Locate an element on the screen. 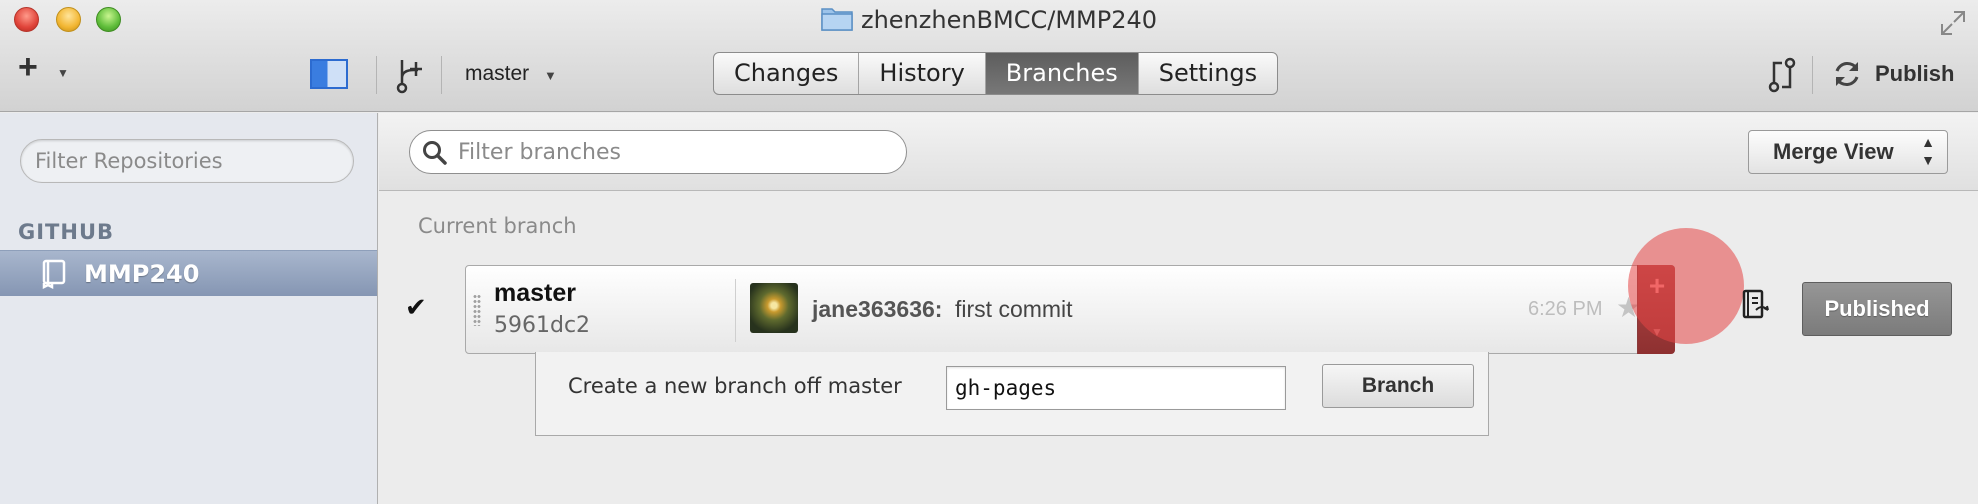 The height and width of the screenshot is (504, 1978). filter-branches-input is located at coordinates (678, 152).